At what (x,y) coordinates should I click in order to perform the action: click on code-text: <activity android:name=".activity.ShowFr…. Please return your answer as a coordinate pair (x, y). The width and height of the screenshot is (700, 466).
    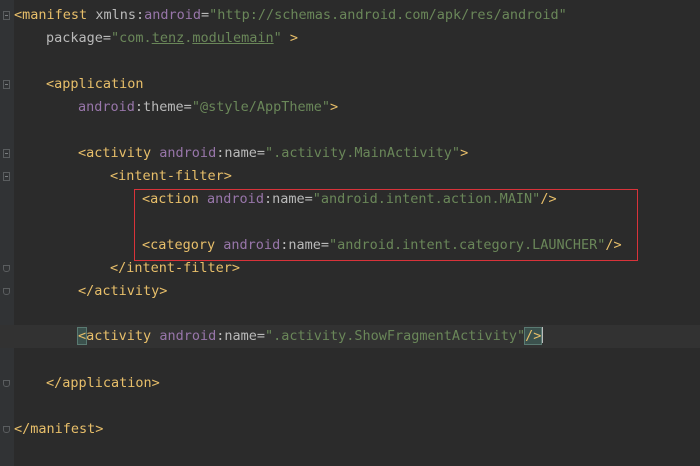
    Looking at the image, I should click on (310, 336).